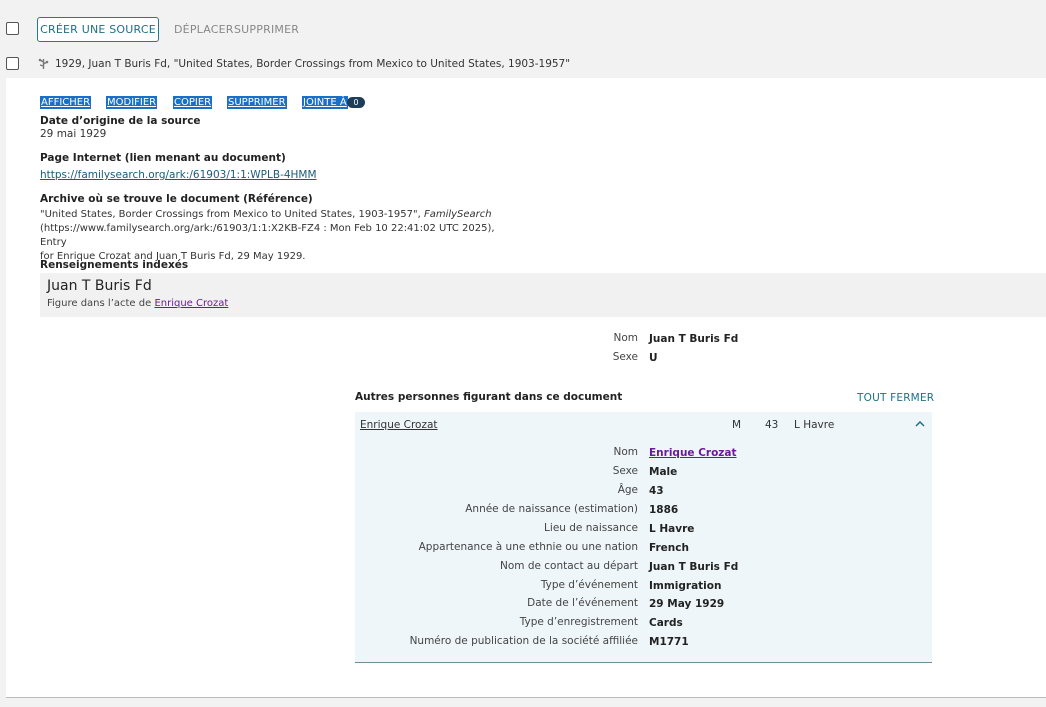 Image resolution: width=1046 pixels, height=707 pixels. Describe the element at coordinates (582, 603) in the screenshot. I see `field-key: Date de l’événement` at that location.